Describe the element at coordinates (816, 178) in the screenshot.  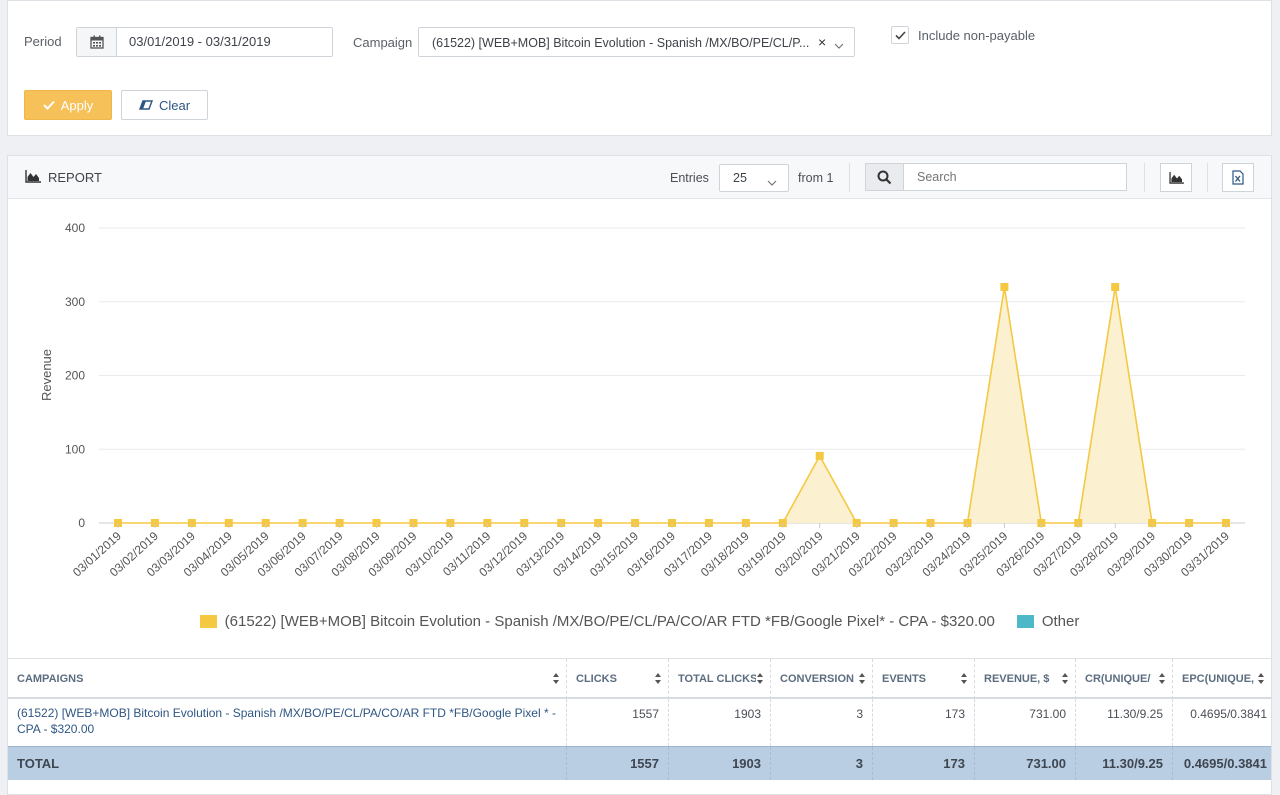
I see `from-label: from 1` at that location.